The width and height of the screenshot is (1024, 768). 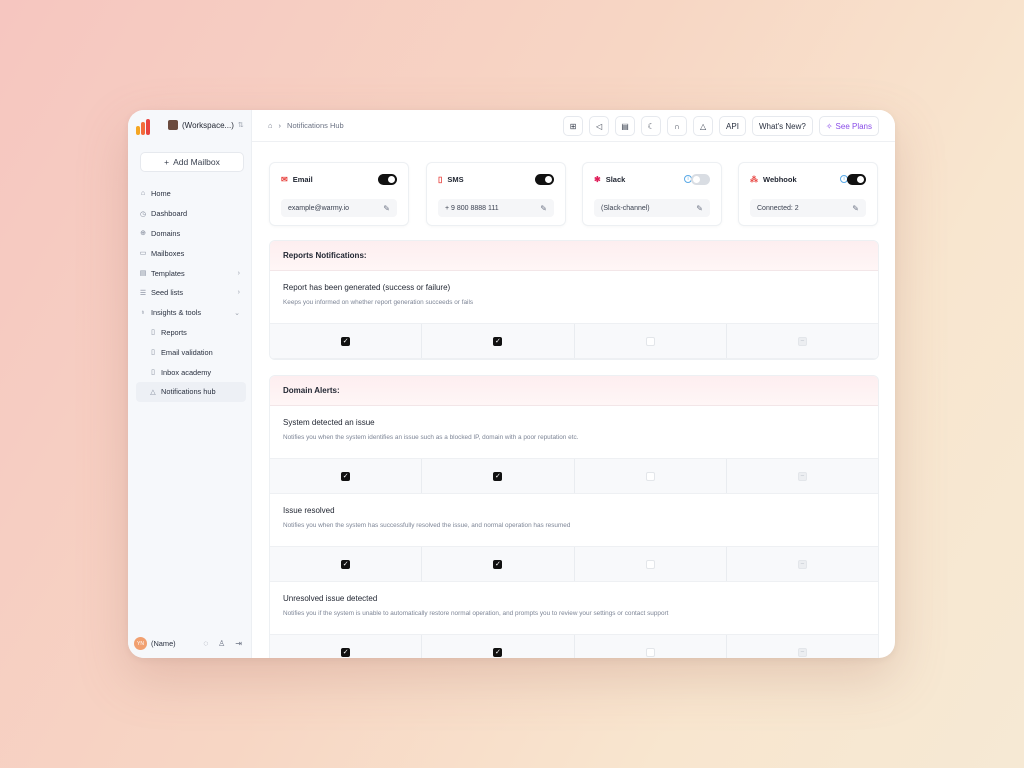 What do you see at coordinates (573, 126) in the screenshot?
I see `gift-icon: ⊞` at bounding box center [573, 126].